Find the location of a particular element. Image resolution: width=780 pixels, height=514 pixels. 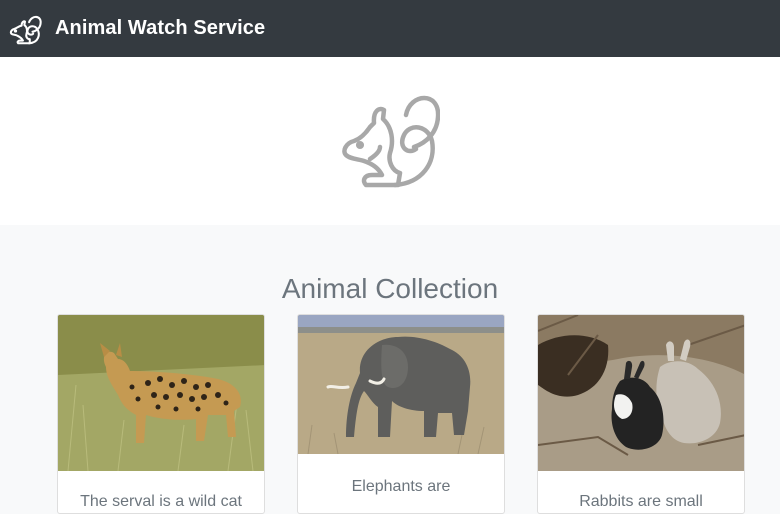

navbar: Animal Watch Service is located at coordinates (390, 28).